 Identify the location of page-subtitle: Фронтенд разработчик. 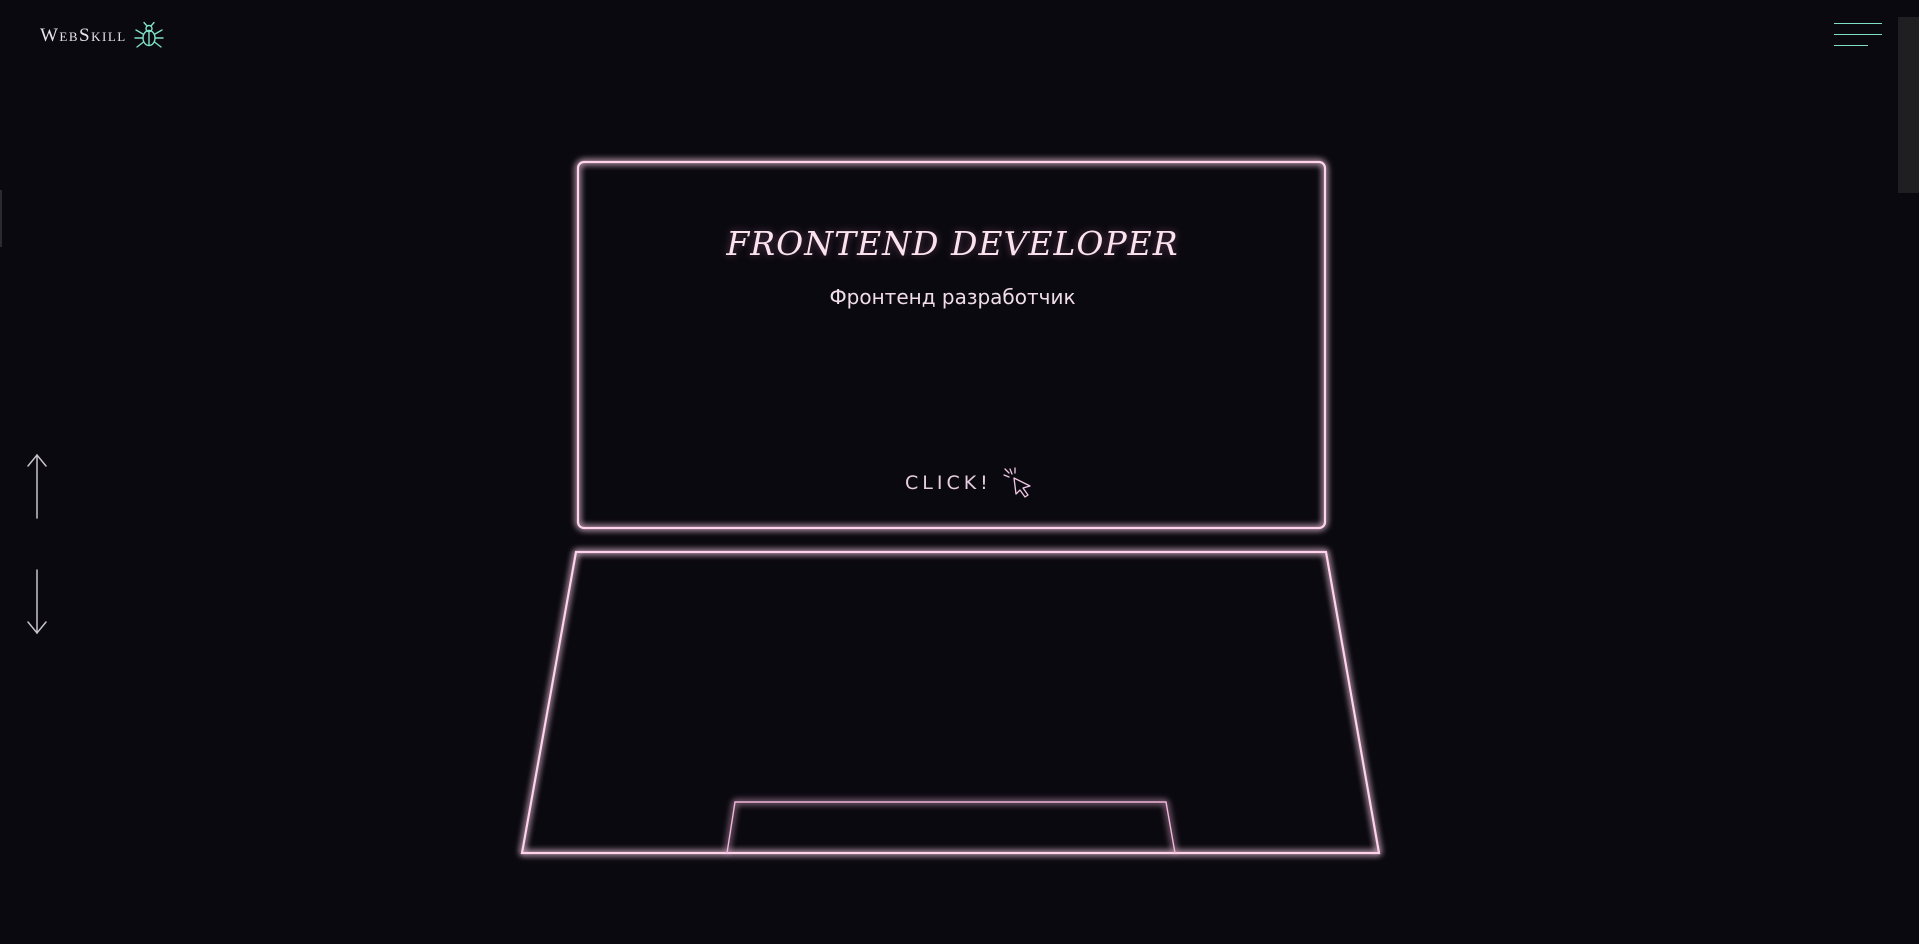
(952, 297).